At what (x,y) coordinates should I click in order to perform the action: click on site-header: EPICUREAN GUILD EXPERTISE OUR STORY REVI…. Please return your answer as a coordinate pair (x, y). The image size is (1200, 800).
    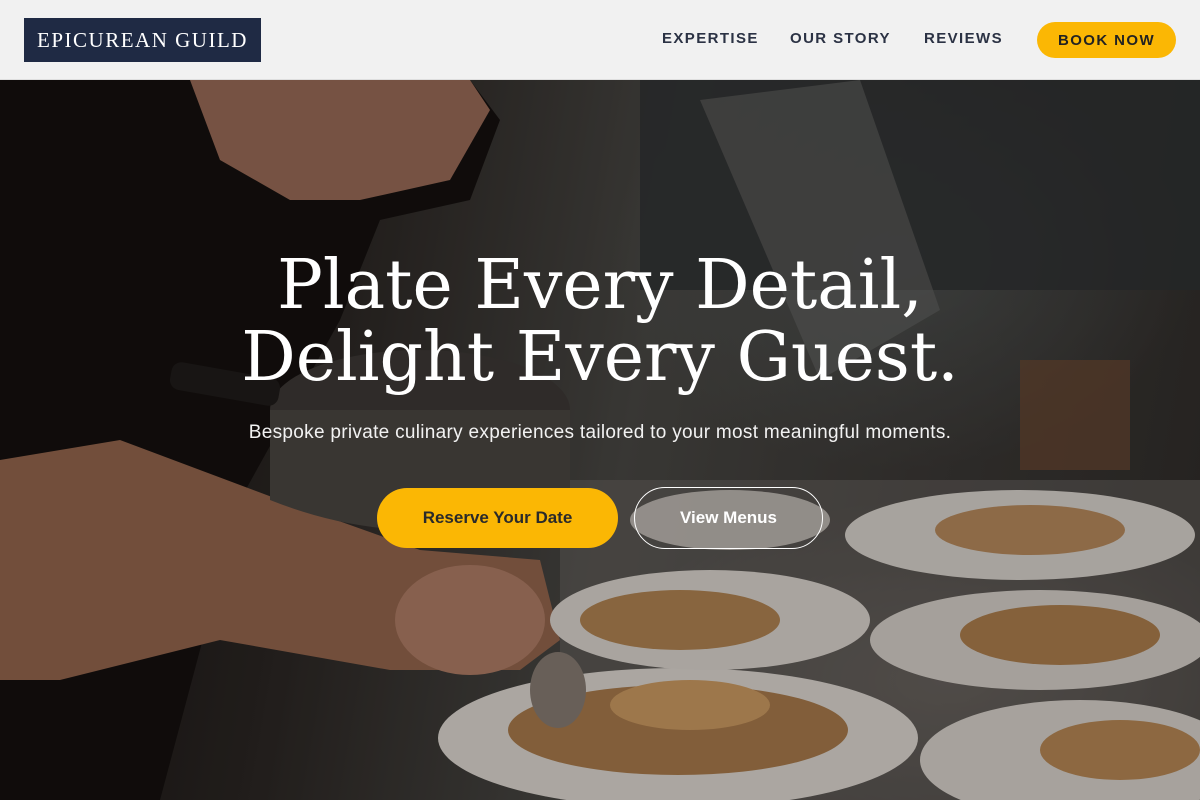
    Looking at the image, I should click on (600, 40).